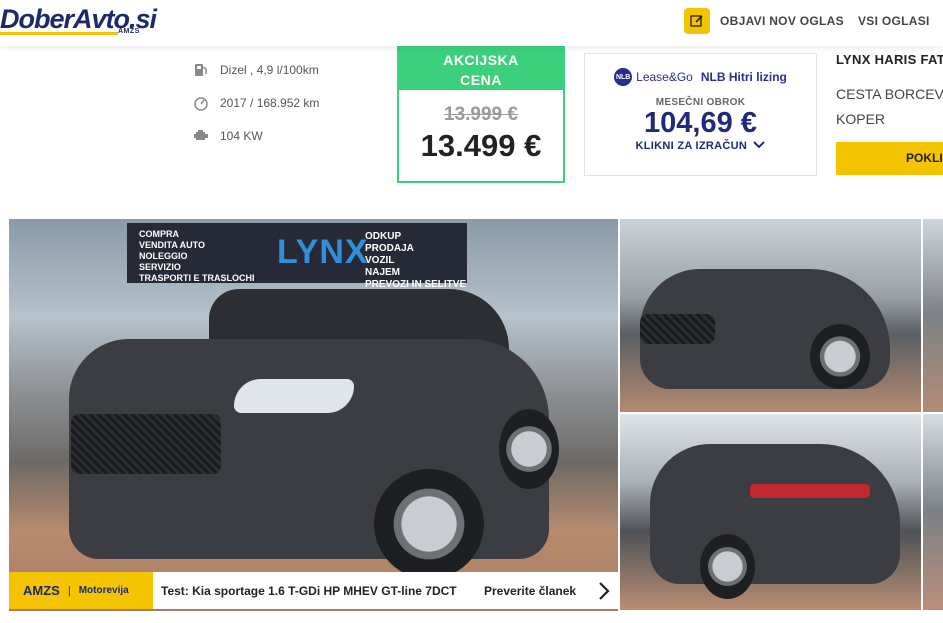 This screenshot has width=943, height=623. I want to click on dealer-address-line1: CESTA BORCEV, so click(889, 94).